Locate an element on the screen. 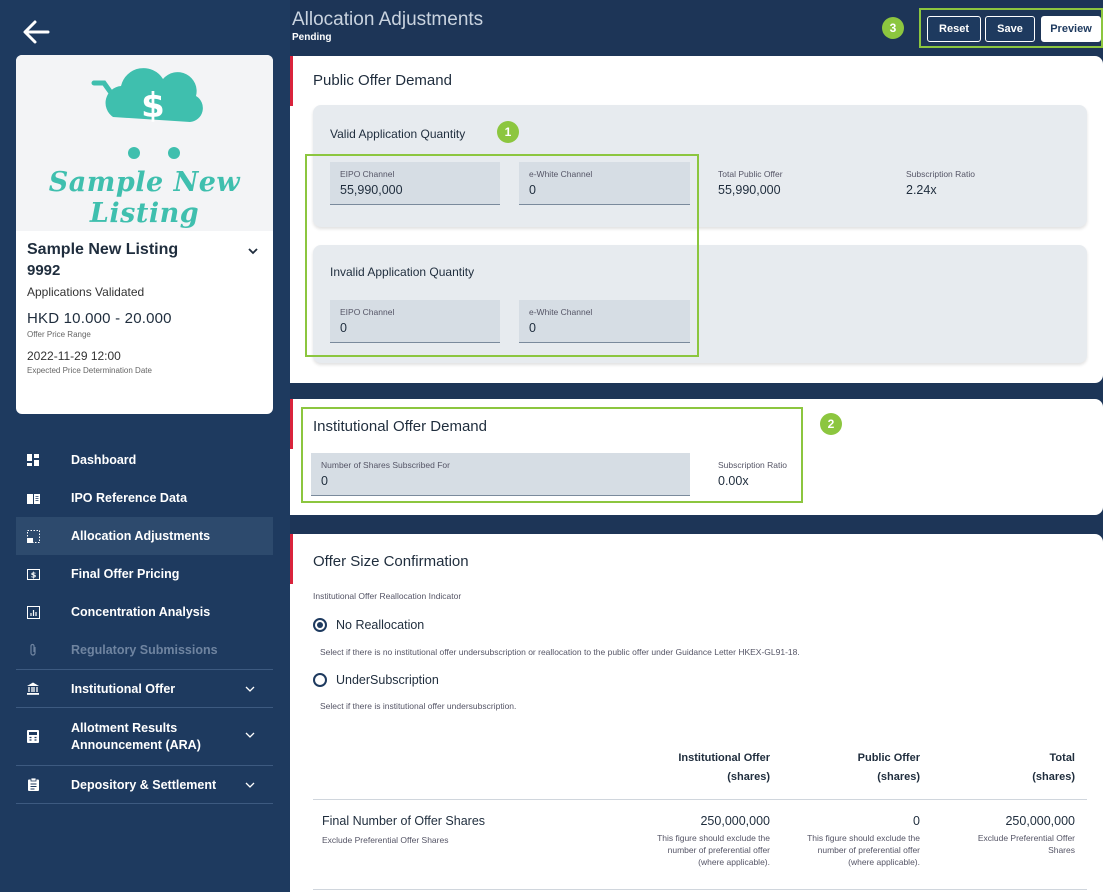 Image resolution: width=1103 pixels, height=892 pixels. sidebar-item-label-line2: Announcement (ARA) is located at coordinates (136, 744).